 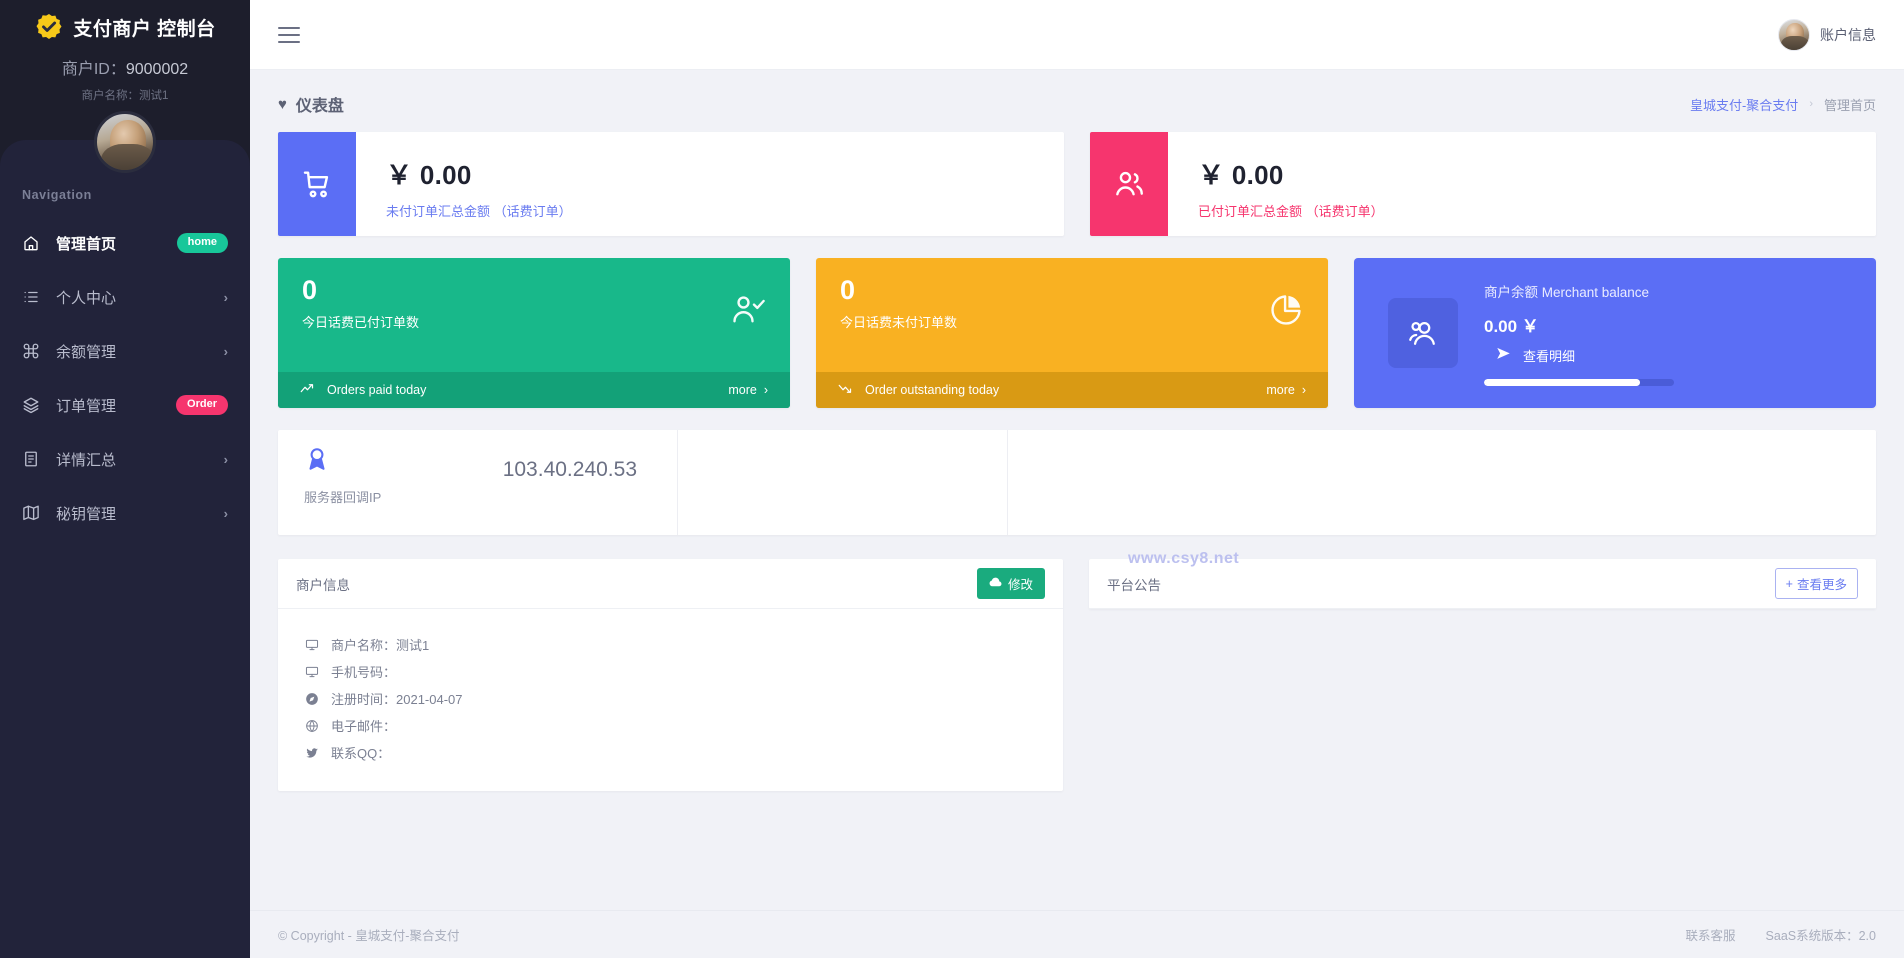 What do you see at coordinates (323, 585) in the screenshot?
I see `merchant-info-title: 商户信息` at bounding box center [323, 585].